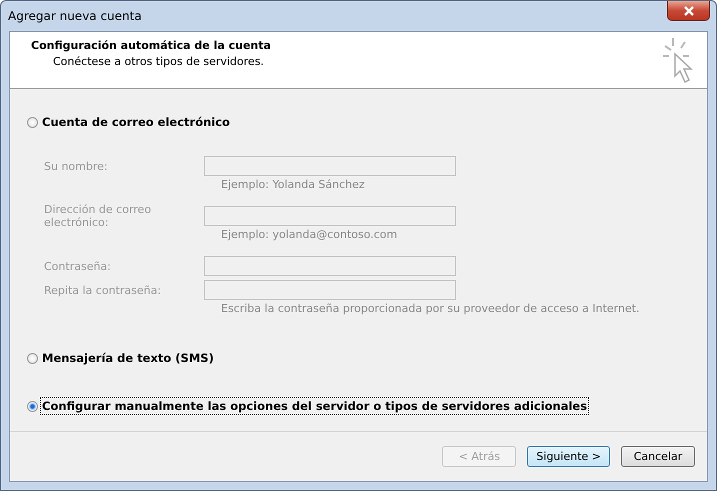 The image size is (717, 491). What do you see at coordinates (128, 358) in the screenshot?
I see `option-label: Mensajería de texto (SMS)` at bounding box center [128, 358].